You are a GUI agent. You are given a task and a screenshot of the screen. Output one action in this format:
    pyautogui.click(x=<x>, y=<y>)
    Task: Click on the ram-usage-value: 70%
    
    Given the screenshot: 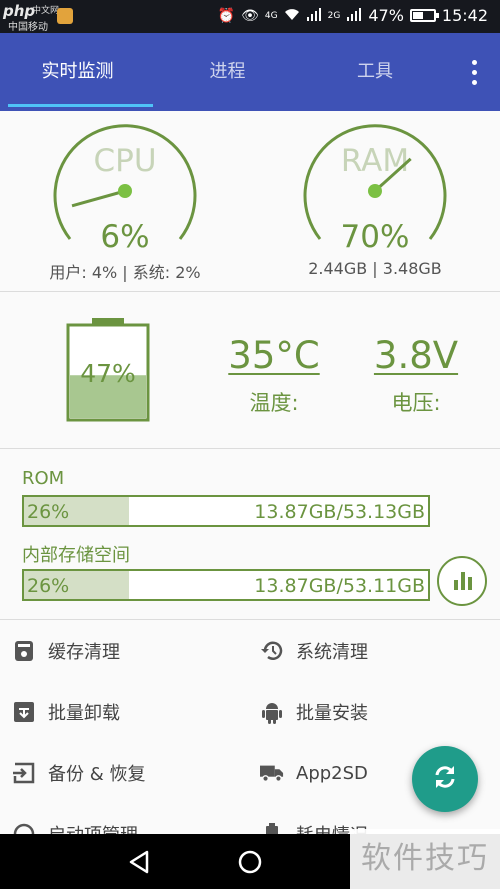 What is the action you would take?
    pyautogui.click(x=375, y=237)
    